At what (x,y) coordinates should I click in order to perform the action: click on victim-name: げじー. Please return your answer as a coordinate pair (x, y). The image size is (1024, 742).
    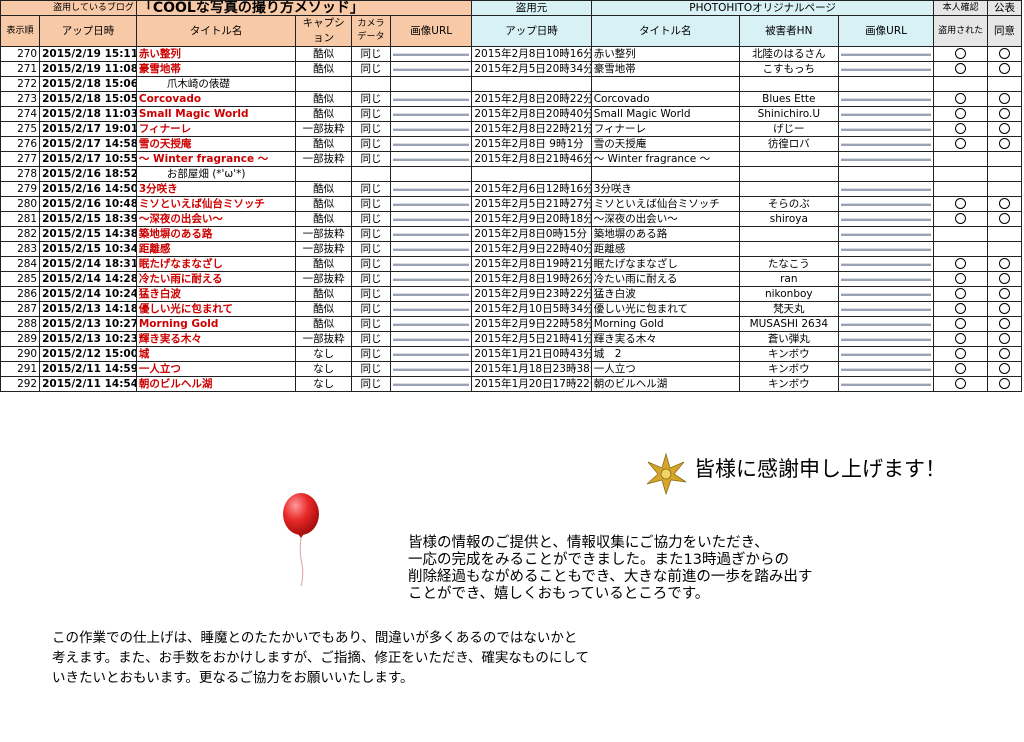
    Looking at the image, I should click on (788, 129).